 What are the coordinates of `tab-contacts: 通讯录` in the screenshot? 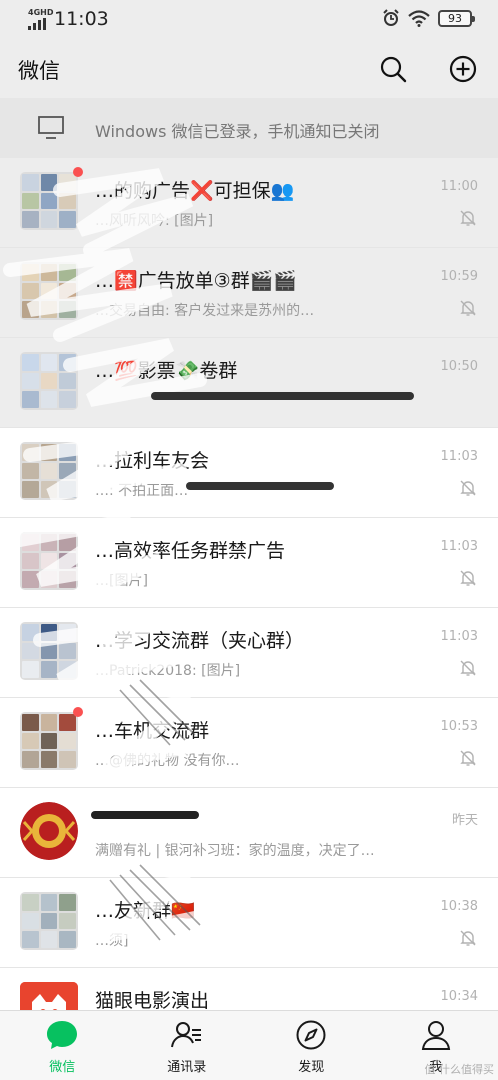 It's located at (187, 1045).